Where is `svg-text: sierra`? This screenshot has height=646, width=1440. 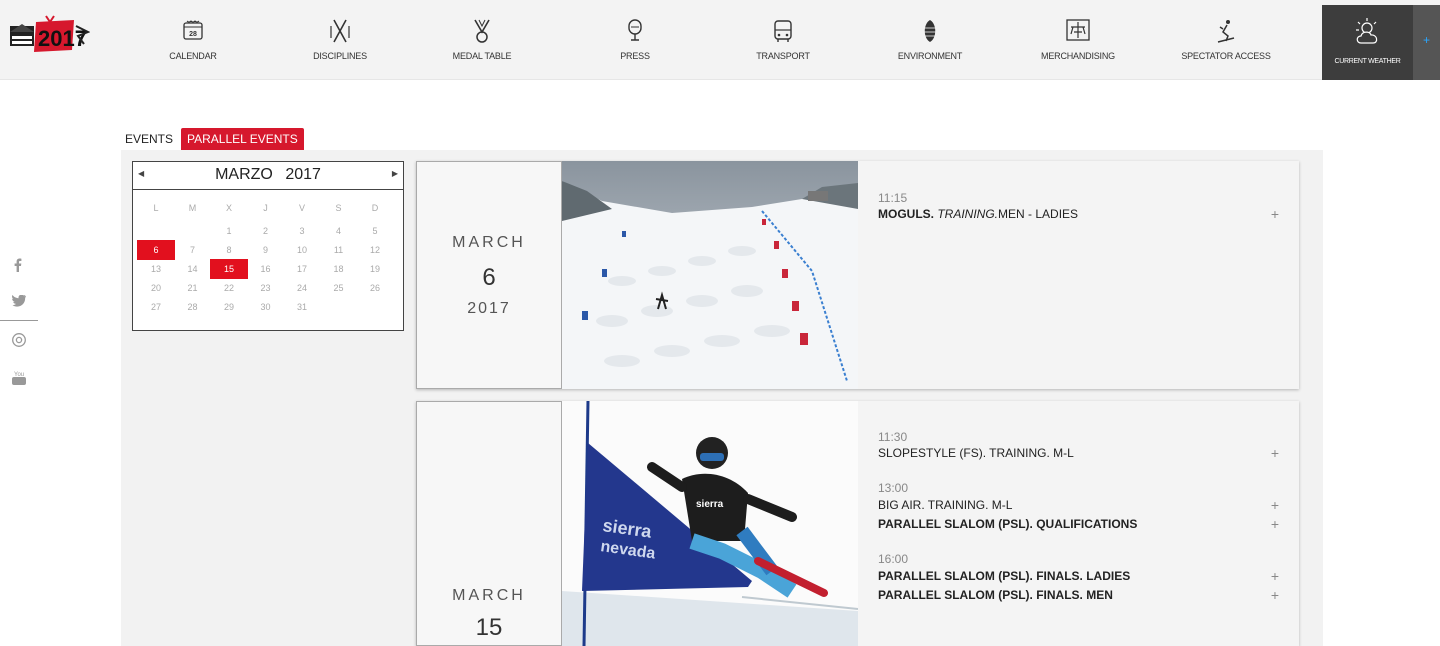 svg-text: sierra is located at coordinates (710, 504).